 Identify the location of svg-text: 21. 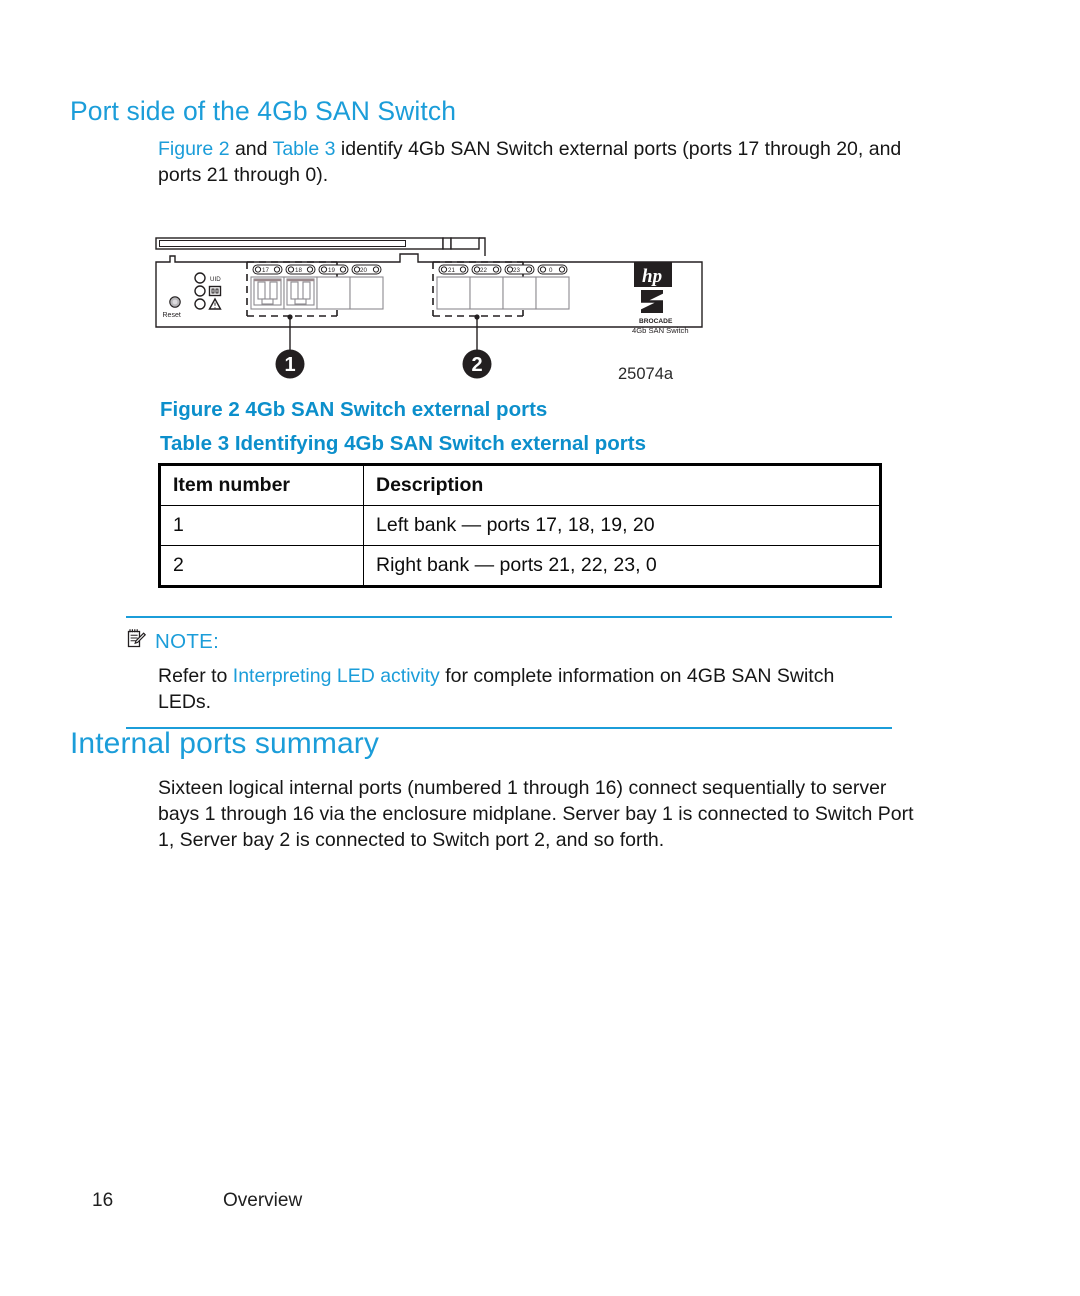
(451, 270).